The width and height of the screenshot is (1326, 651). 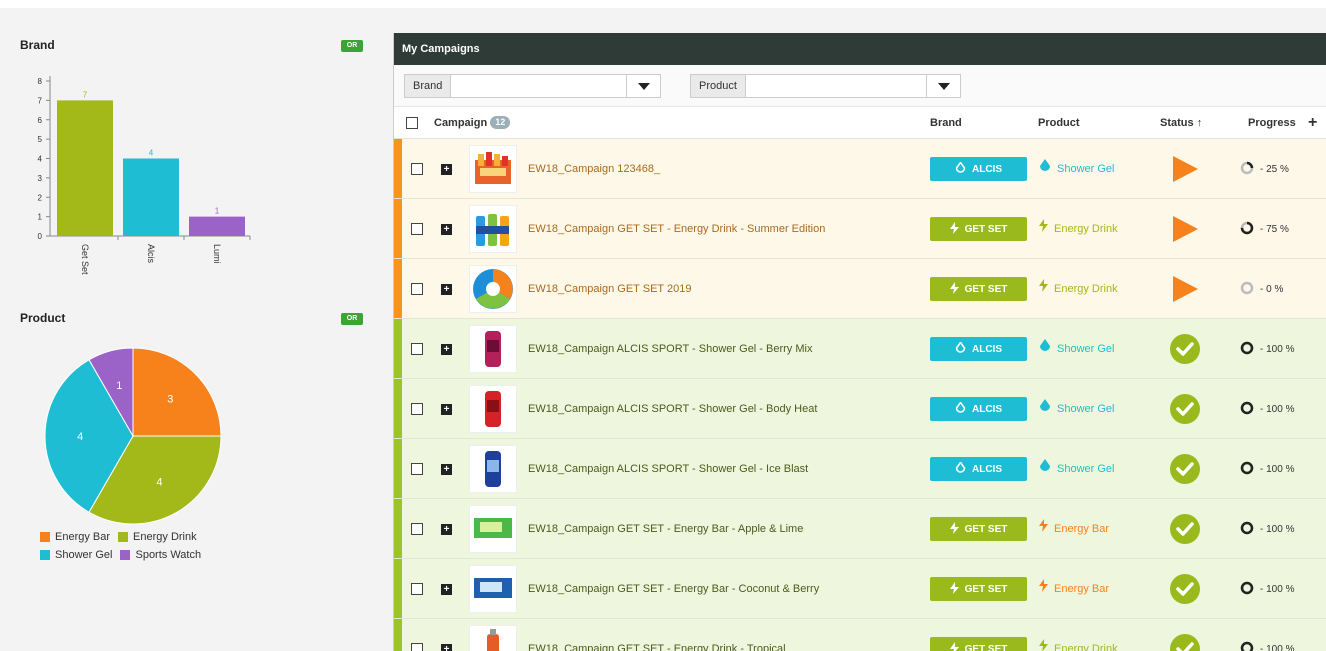 What do you see at coordinates (1059, 123) in the screenshot?
I see `product-column-header: Product` at bounding box center [1059, 123].